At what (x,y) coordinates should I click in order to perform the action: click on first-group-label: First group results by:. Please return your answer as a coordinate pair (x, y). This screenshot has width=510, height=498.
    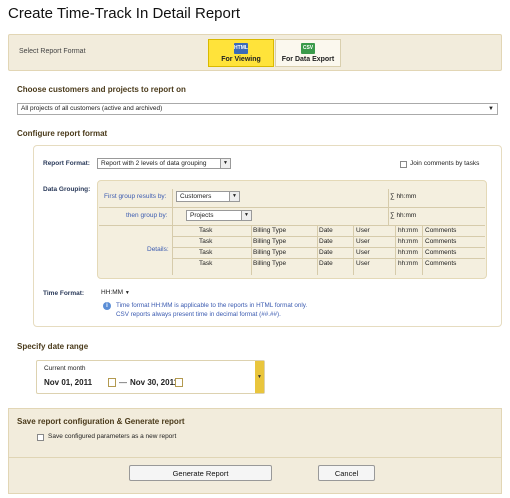
    Looking at the image, I should click on (135, 196).